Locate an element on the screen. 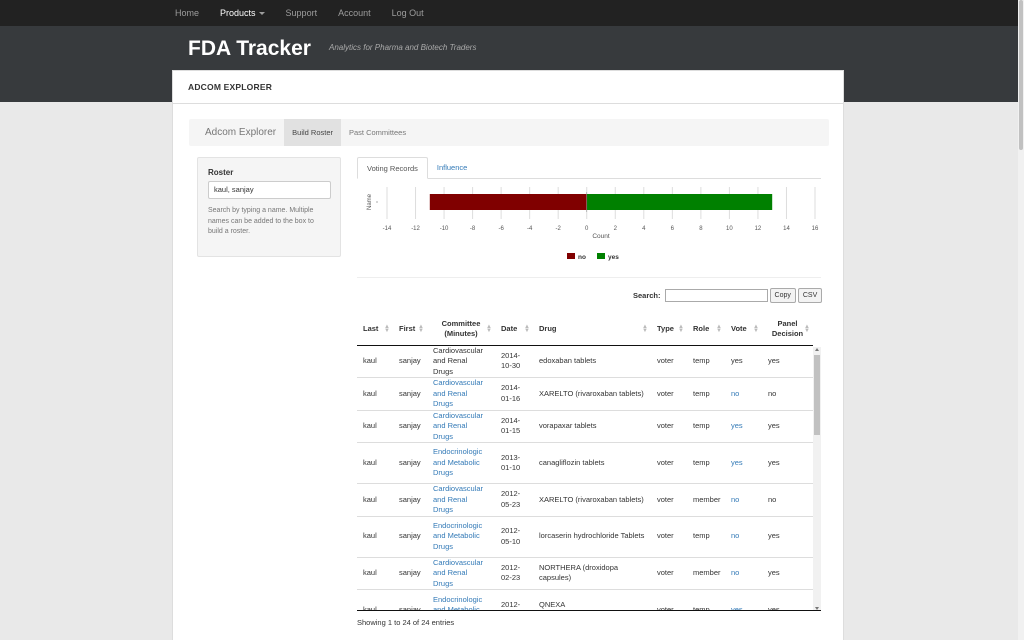 Image resolution: width=1024 pixels, height=640 pixels. x-tick-label: 16 is located at coordinates (815, 229).